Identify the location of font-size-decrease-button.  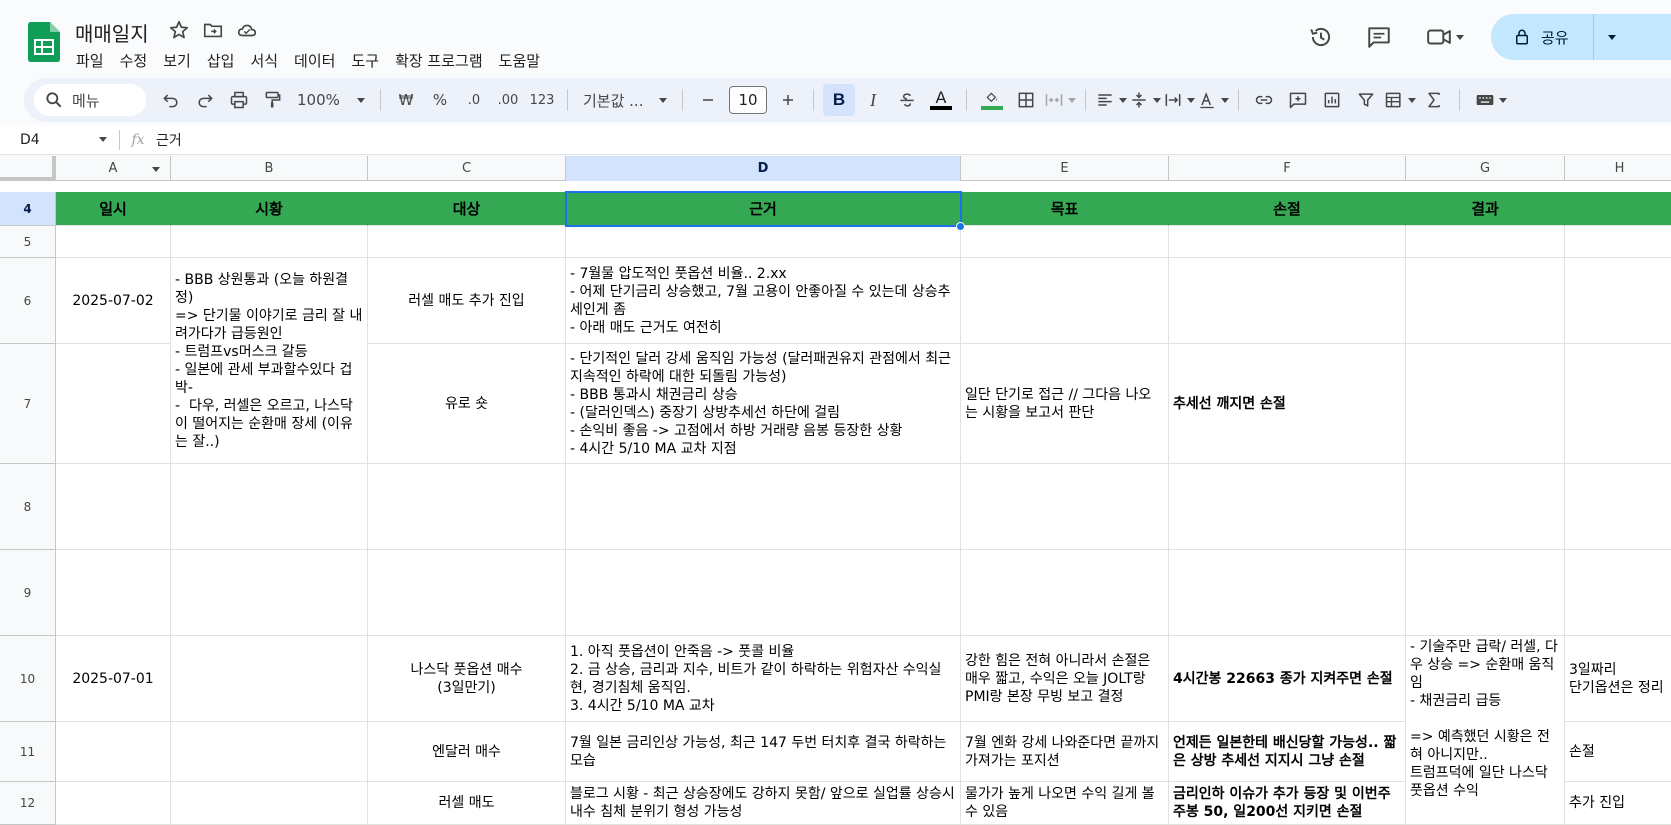
(708, 100).